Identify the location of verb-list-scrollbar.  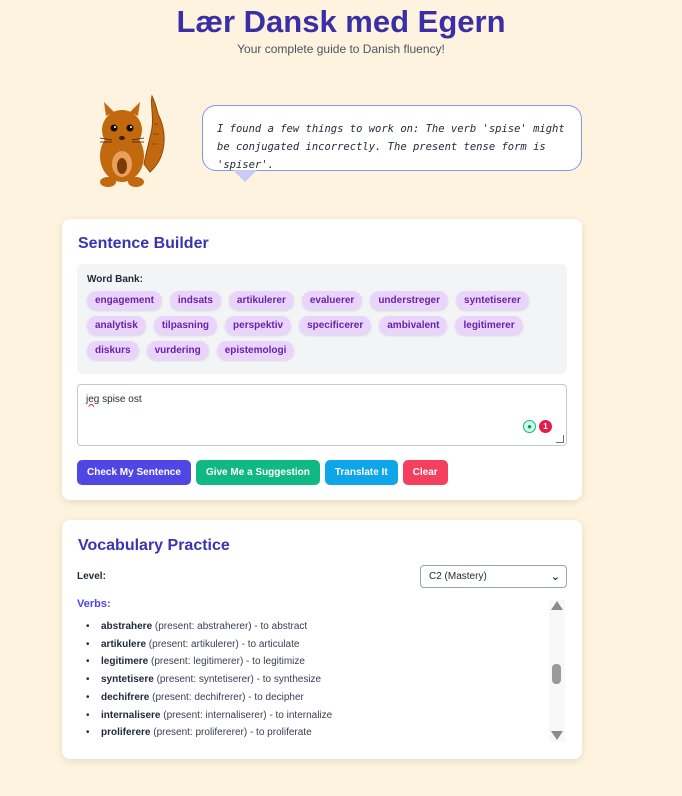
(557, 671).